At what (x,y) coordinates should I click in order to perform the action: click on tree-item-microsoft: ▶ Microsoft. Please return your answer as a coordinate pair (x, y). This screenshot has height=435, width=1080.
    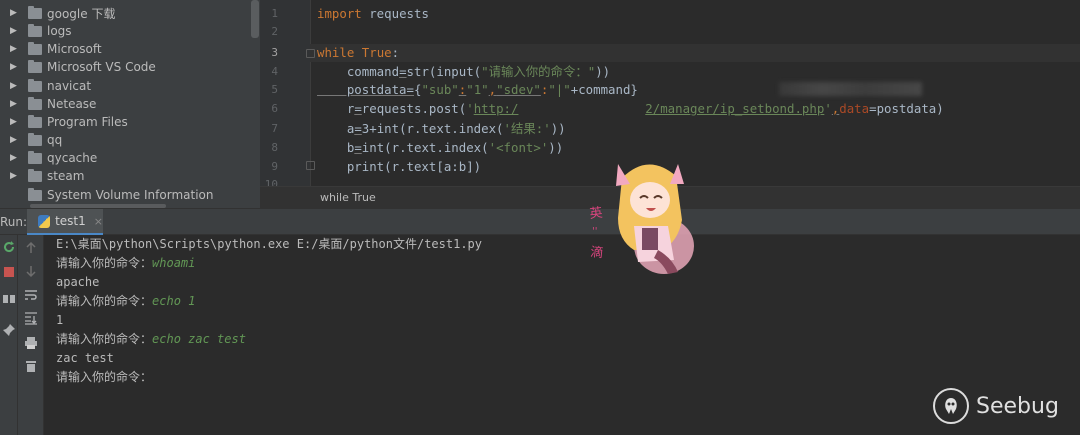
    Looking at the image, I should click on (125, 49).